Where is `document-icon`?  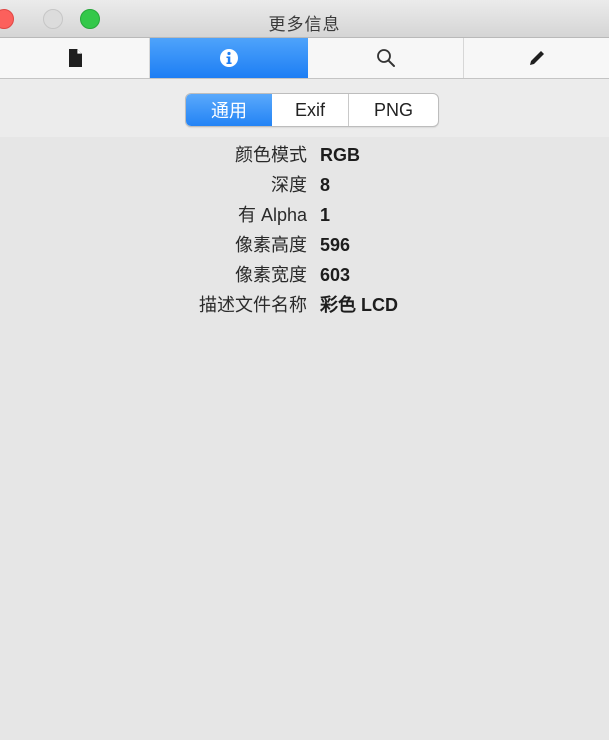
document-icon is located at coordinates (75, 58).